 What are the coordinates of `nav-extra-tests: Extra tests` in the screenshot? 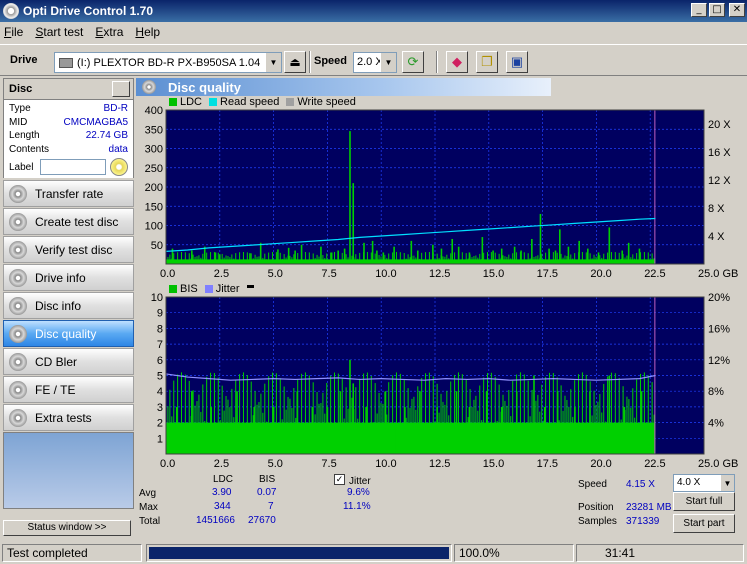 It's located at (68, 417).